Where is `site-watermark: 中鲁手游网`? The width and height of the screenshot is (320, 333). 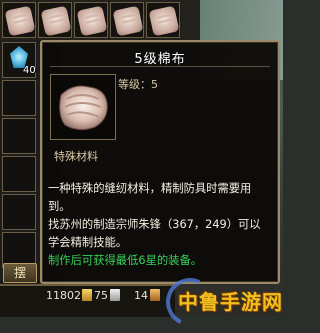 site-watermark: 中鲁手游网 is located at coordinates (221, 302).